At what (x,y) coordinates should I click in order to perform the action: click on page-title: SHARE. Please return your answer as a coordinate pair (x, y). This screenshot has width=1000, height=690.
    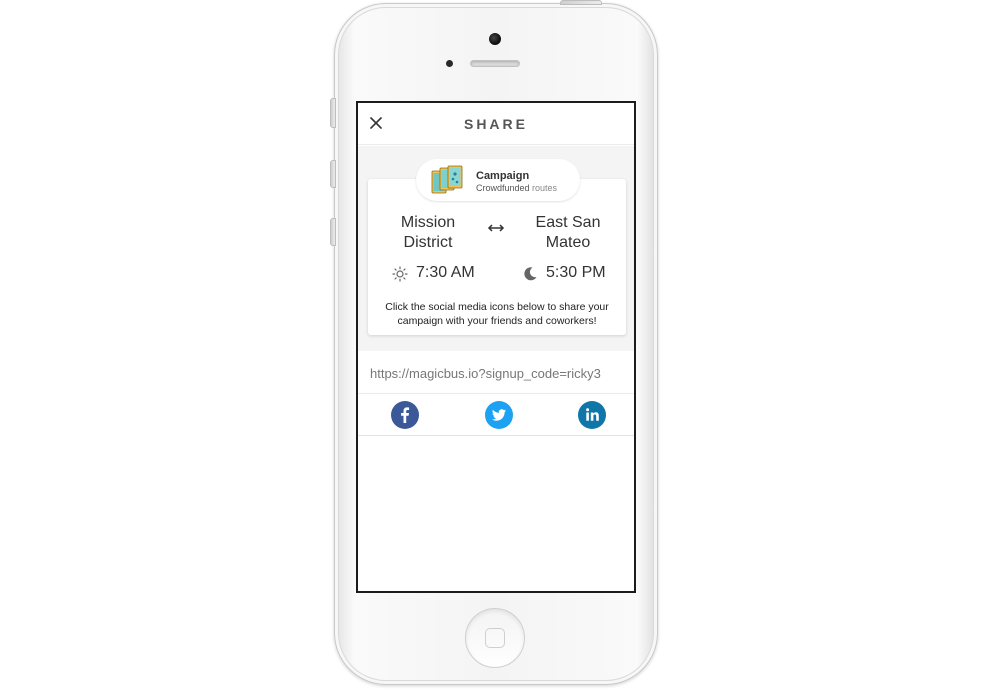
    Looking at the image, I should click on (495, 124).